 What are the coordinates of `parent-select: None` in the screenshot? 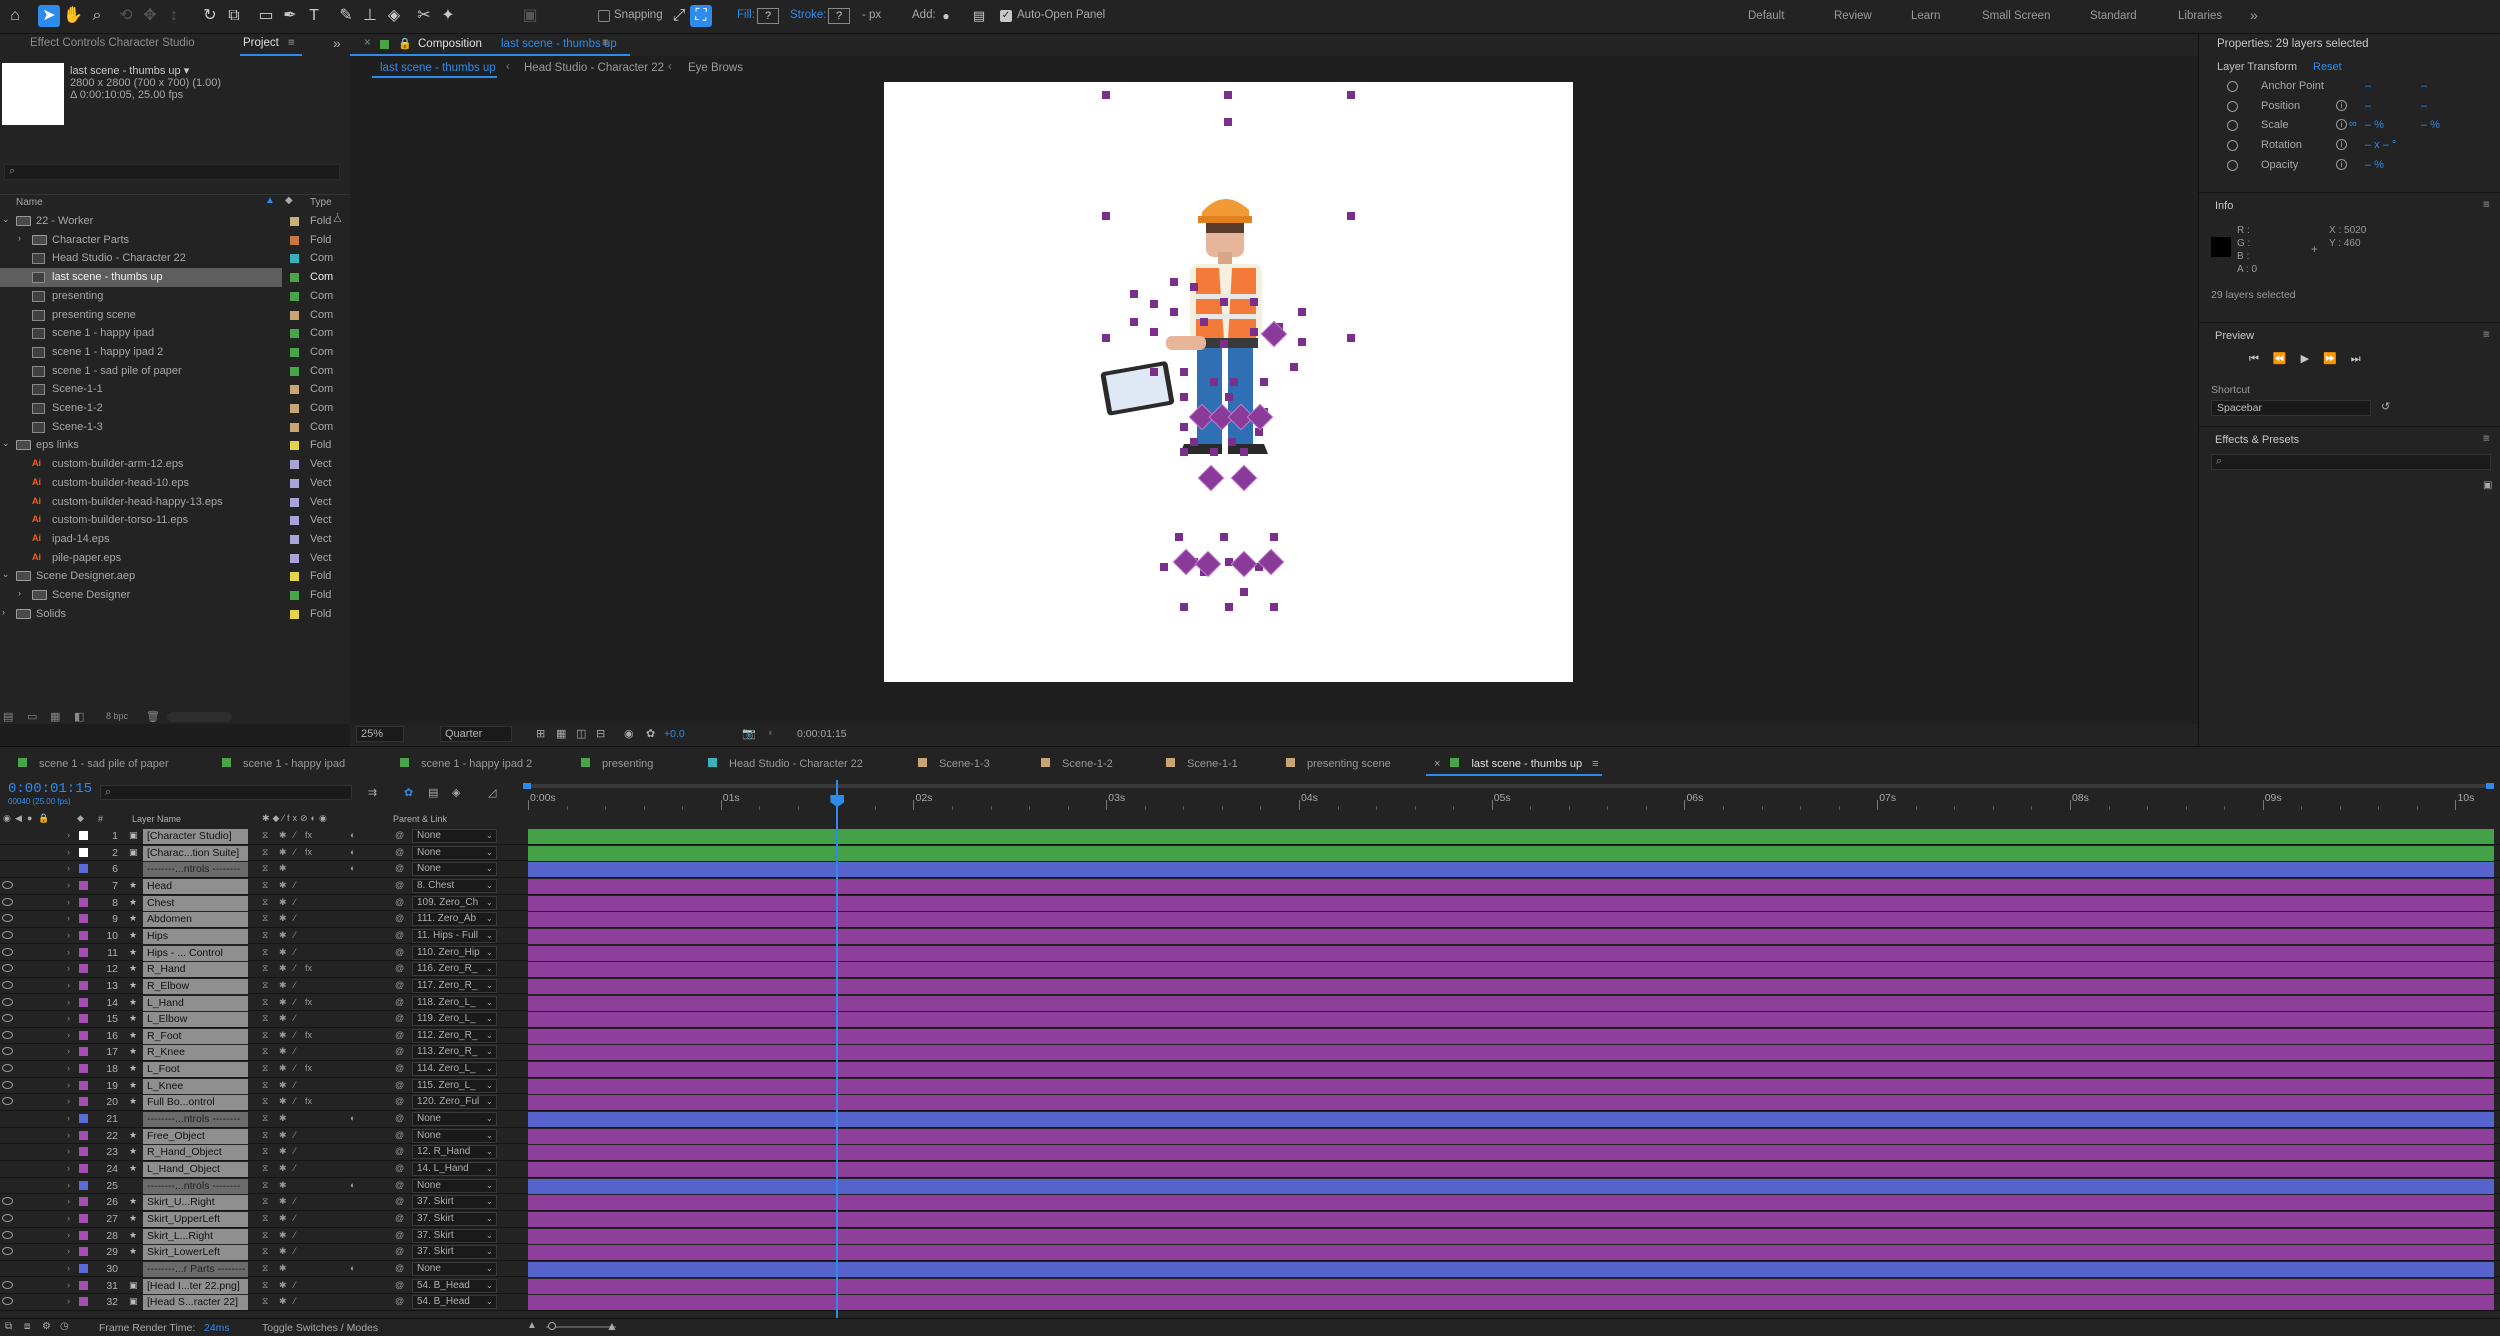 It's located at (454, 852).